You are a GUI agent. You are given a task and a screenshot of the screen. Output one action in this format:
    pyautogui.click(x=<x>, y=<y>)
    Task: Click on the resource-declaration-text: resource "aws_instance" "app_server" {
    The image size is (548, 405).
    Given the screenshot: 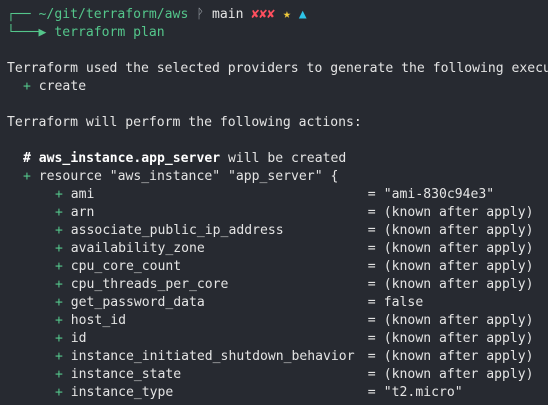 What is the action you would take?
    pyautogui.click(x=188, y=176)
    